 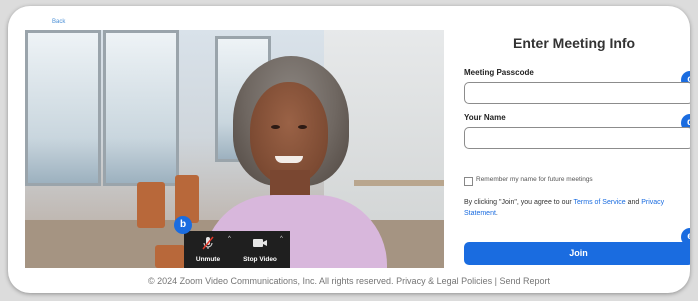 I want to click on back-link: Back, so click(x=58, y=22).